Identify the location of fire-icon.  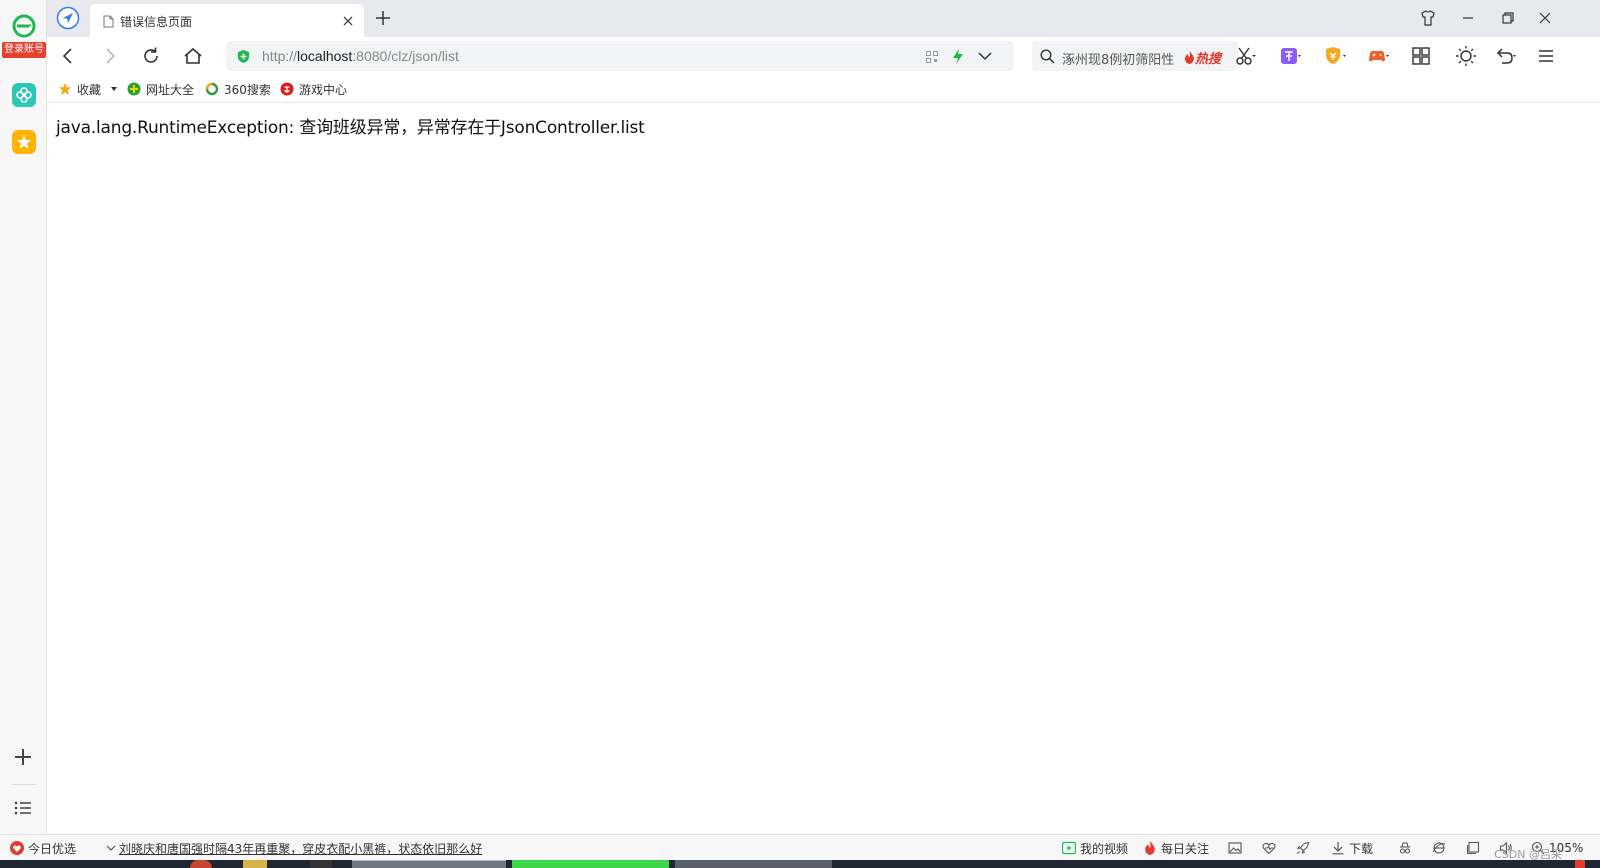
(1150, 848).